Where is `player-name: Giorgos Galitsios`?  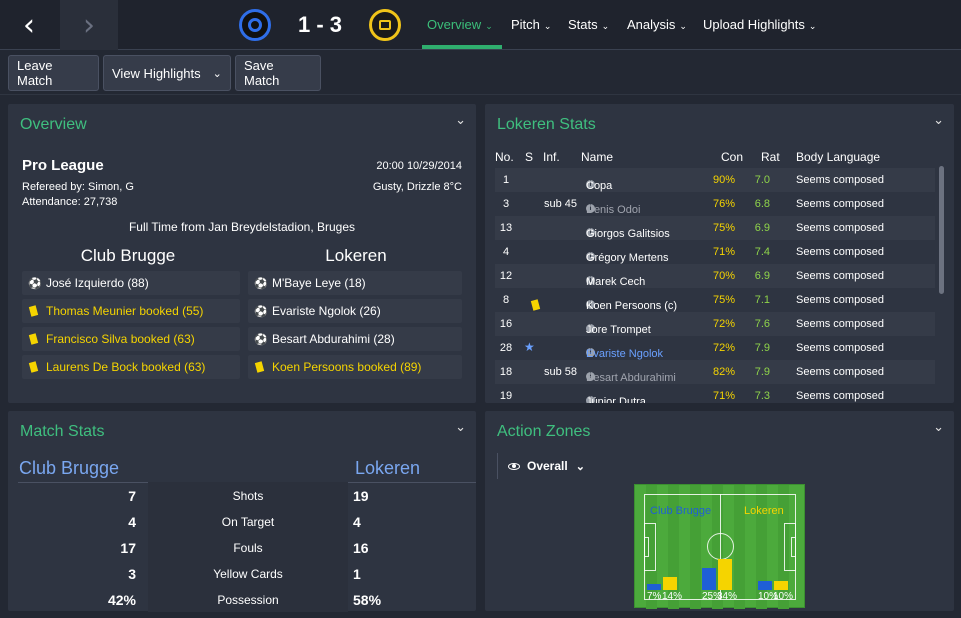
player-name: Giorgos Galitsios is located at coordinates (628, 234).